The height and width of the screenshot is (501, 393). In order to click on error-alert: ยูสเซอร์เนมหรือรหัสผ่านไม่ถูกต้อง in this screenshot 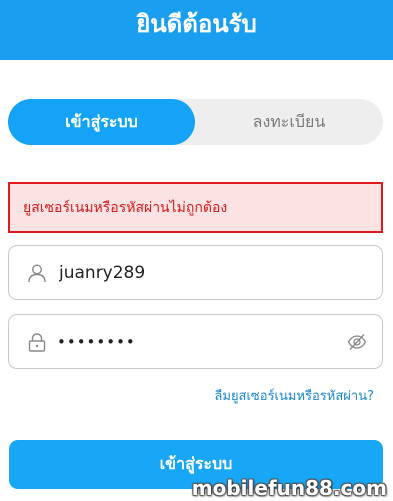, I will do `click(195, 207)`.